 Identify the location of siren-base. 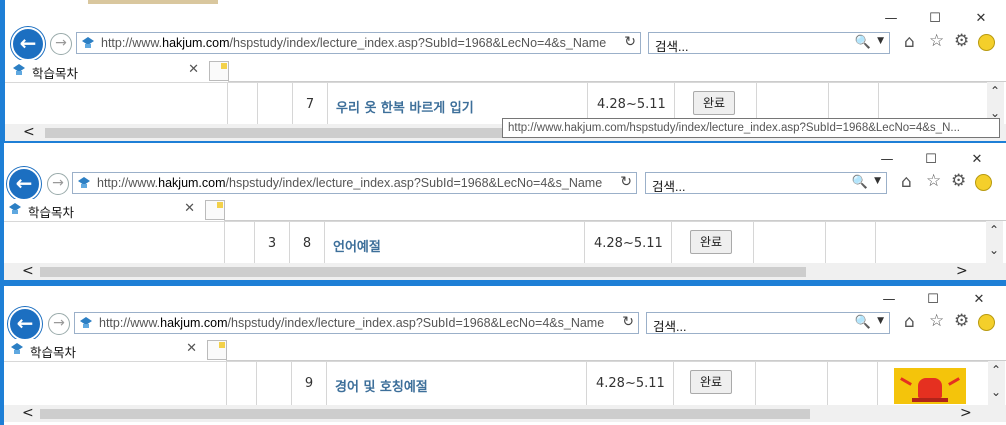
(930, 400).